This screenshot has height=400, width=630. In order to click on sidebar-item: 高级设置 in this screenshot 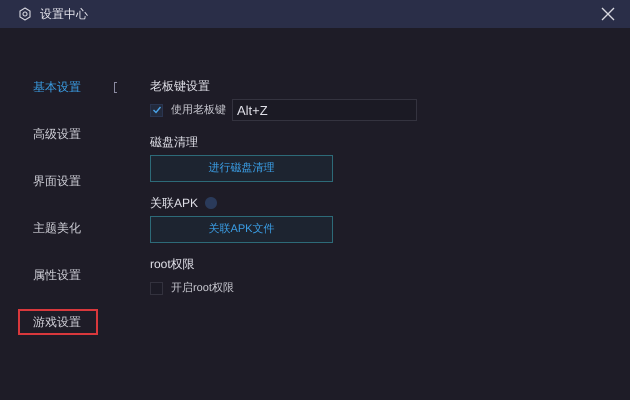, I will do `click(58, 134)`.